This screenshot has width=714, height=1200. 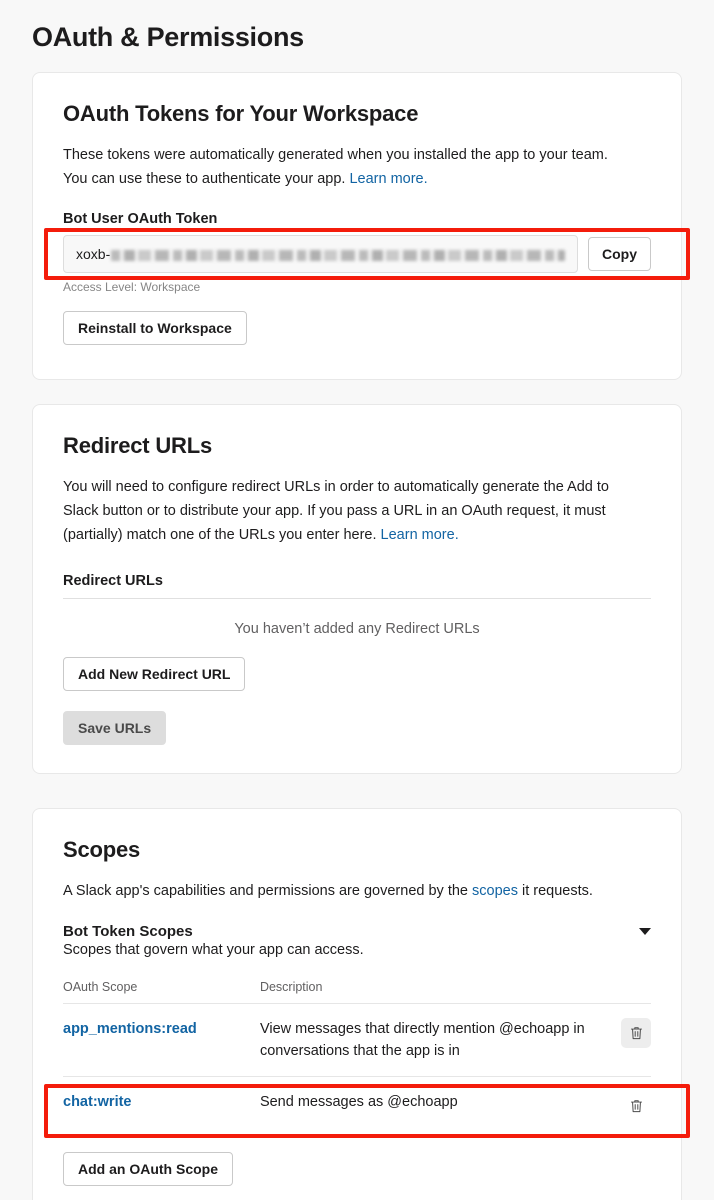 What do you see at coordinates (102, 849) in the screenshot?
I see `scopes-title: Scopes` at bounding box center [102, 849].